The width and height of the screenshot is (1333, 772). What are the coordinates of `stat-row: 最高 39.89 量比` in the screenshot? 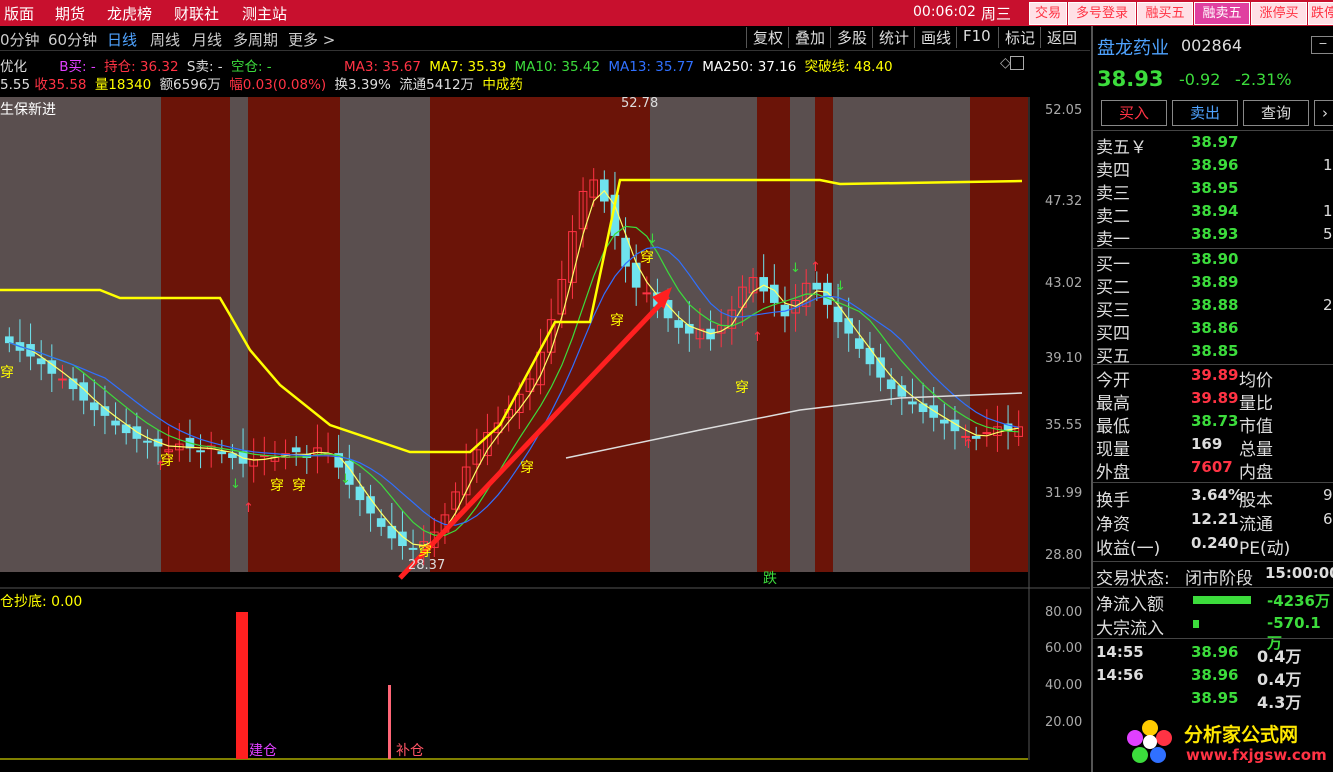 It's located at (1213, 401).